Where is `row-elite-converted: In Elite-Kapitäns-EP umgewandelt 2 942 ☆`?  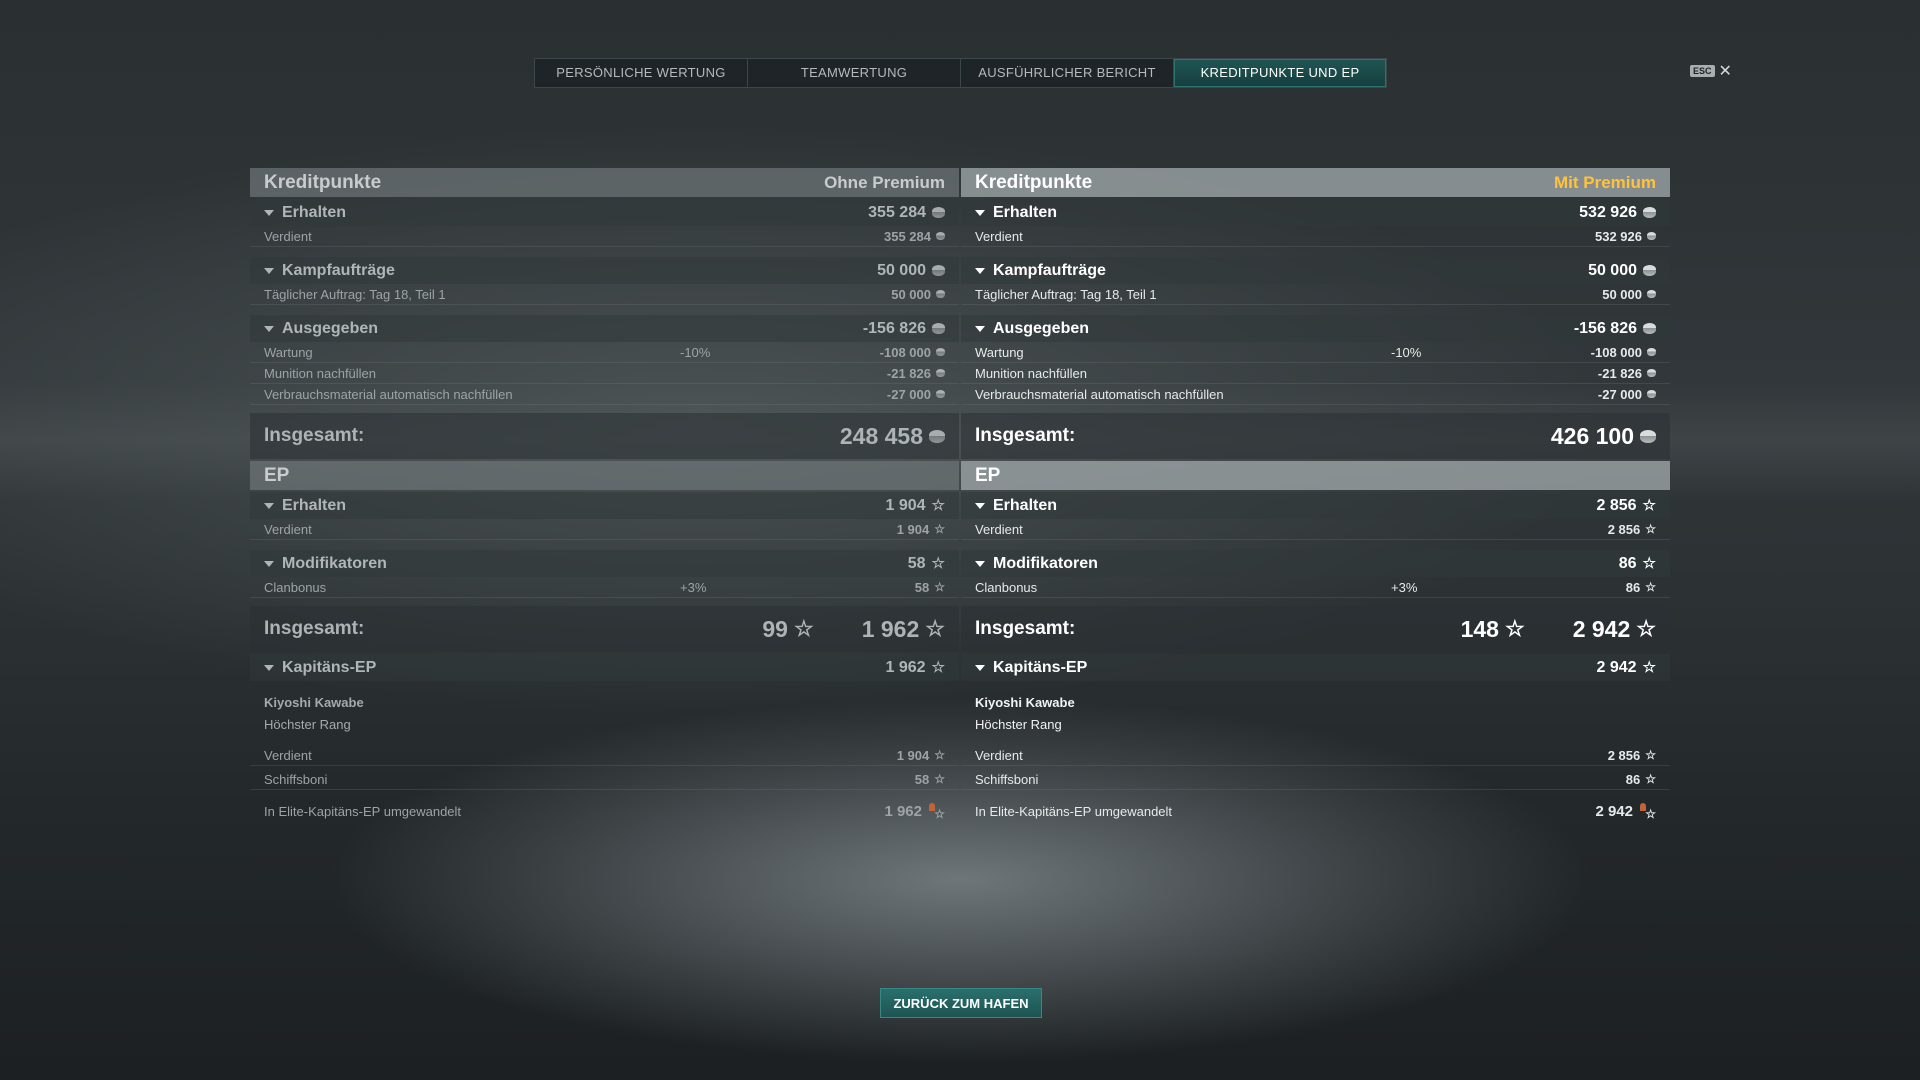 row-elite-converted: In Elite-Kapitäns-EP umgewandelt 2 942 ☆ is located at coordinates (1315, 811).